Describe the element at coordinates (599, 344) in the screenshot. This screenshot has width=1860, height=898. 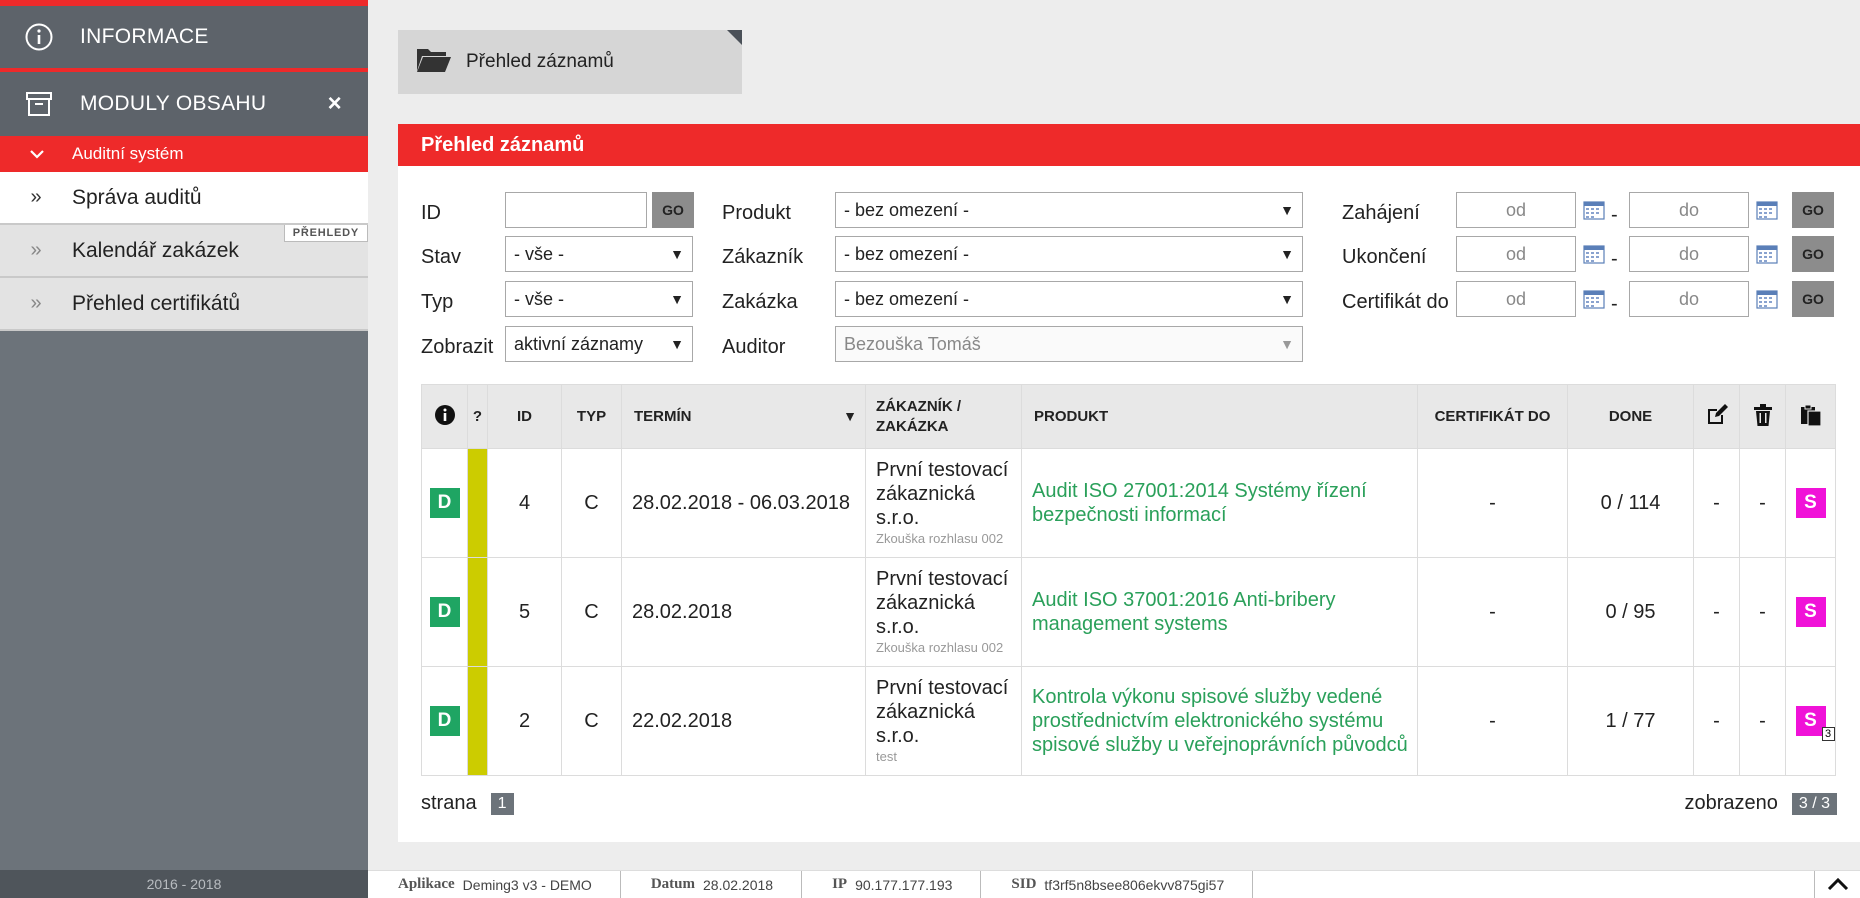
I see `filter-zobrazit-select: aktivní záznamy ▼` at that location.